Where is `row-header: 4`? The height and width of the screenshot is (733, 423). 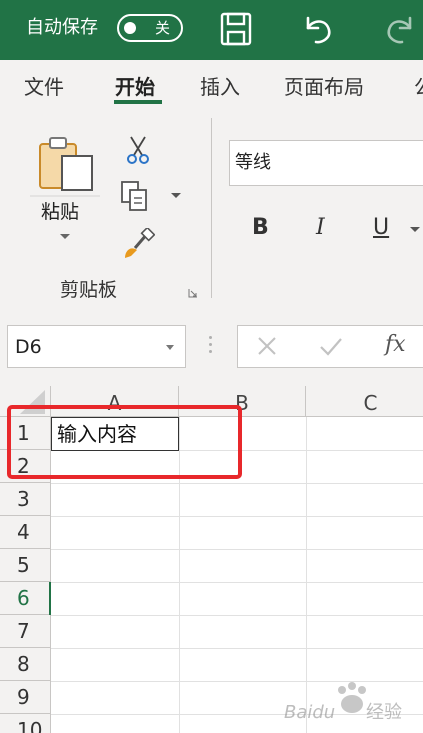
row-header: 4 is located at coordinates (25, 532).